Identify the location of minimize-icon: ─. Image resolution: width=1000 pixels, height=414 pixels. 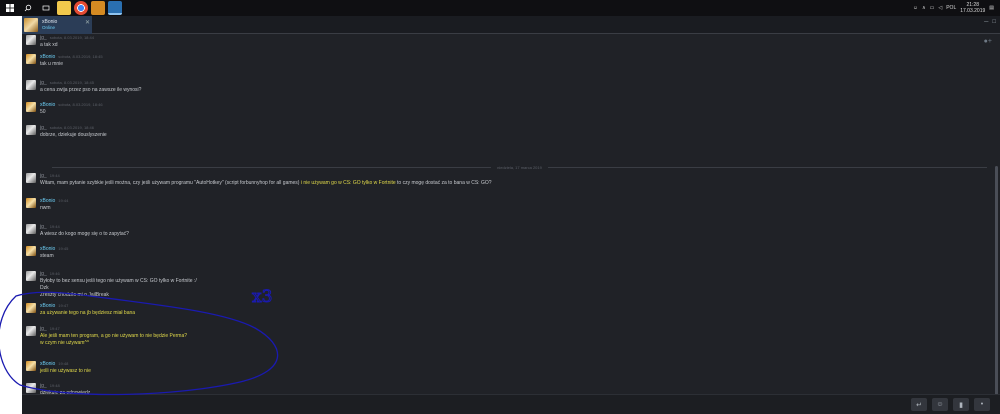
(986, 22).